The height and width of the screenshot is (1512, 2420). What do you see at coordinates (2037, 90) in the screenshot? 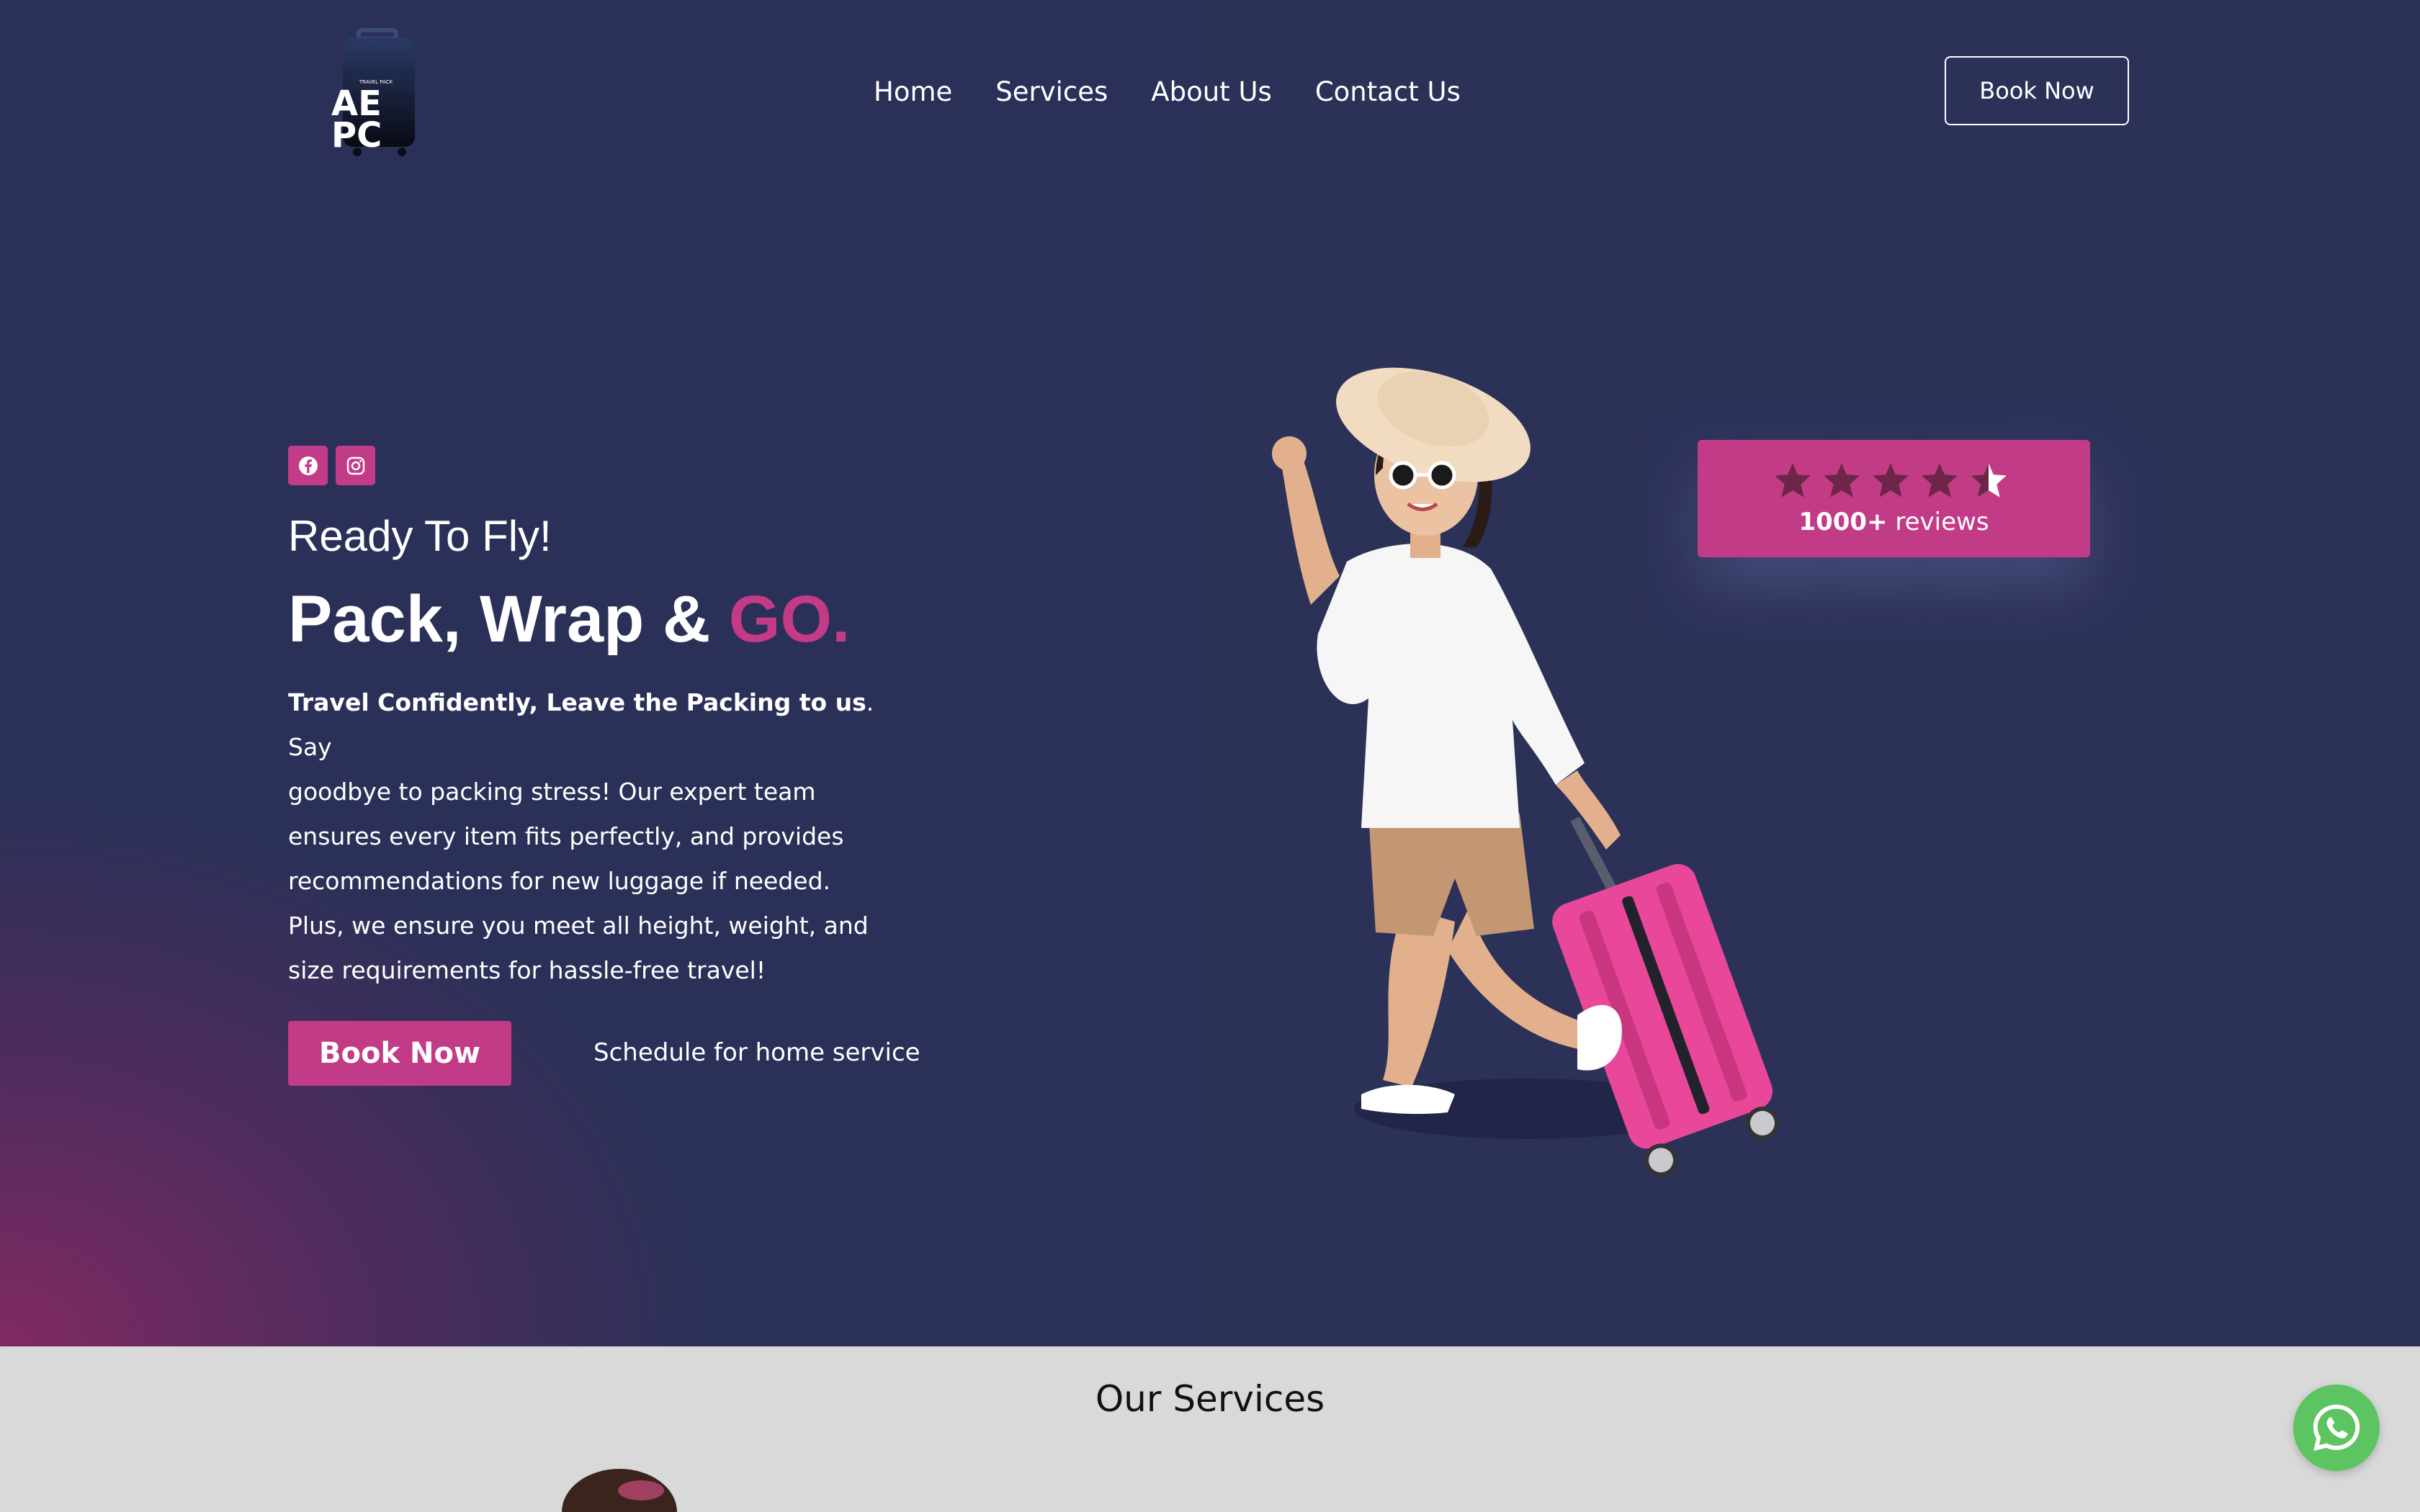
I see `header-book-now-button: Book Now` at bounding box center [2037, 90].